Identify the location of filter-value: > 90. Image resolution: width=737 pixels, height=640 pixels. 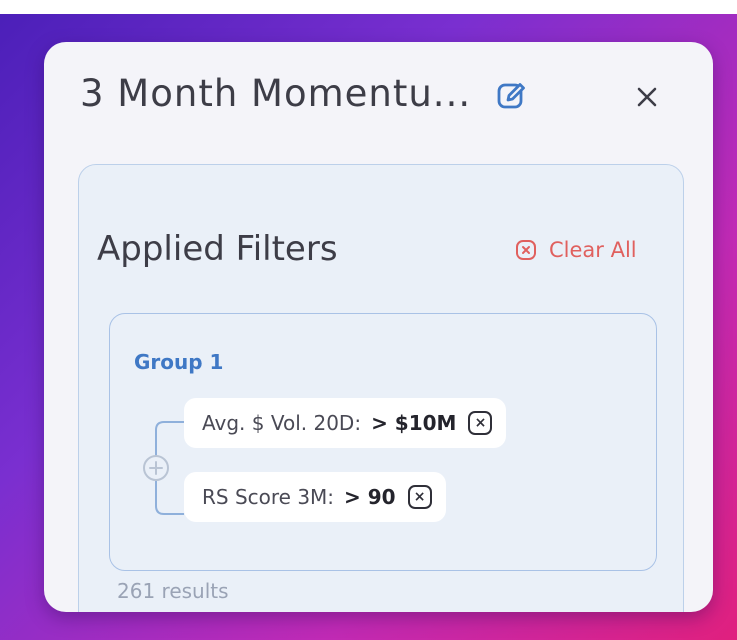
(370, 497).